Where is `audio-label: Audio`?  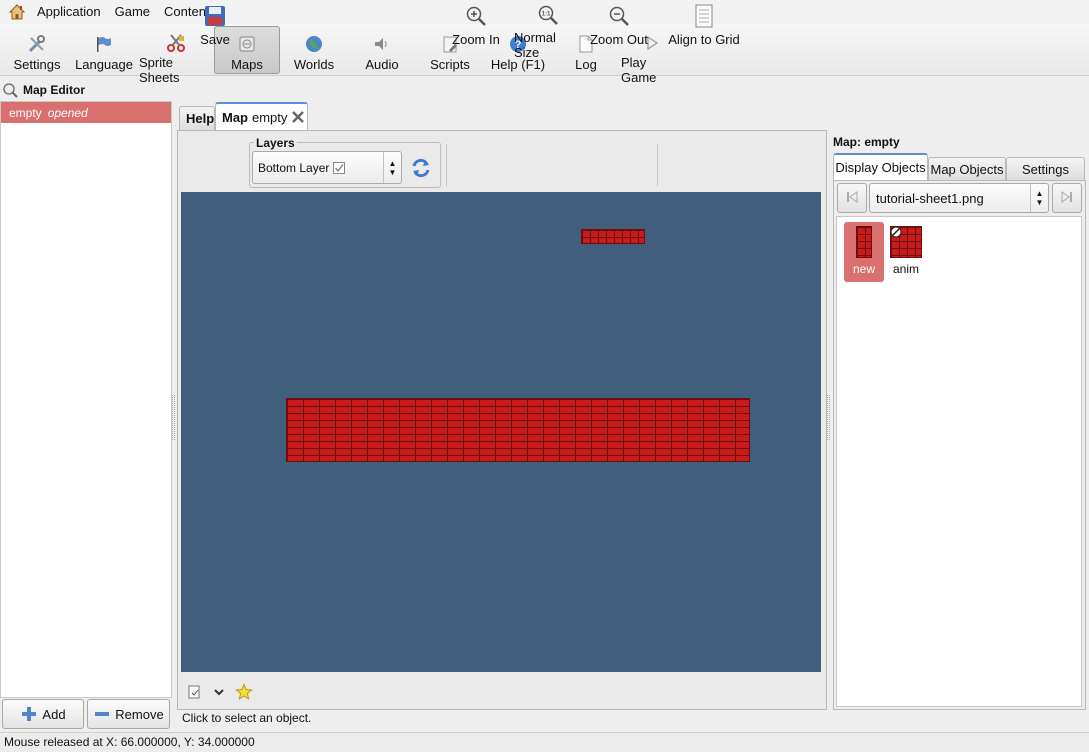 audio-label: Audio is located at coordinates (382, 64).